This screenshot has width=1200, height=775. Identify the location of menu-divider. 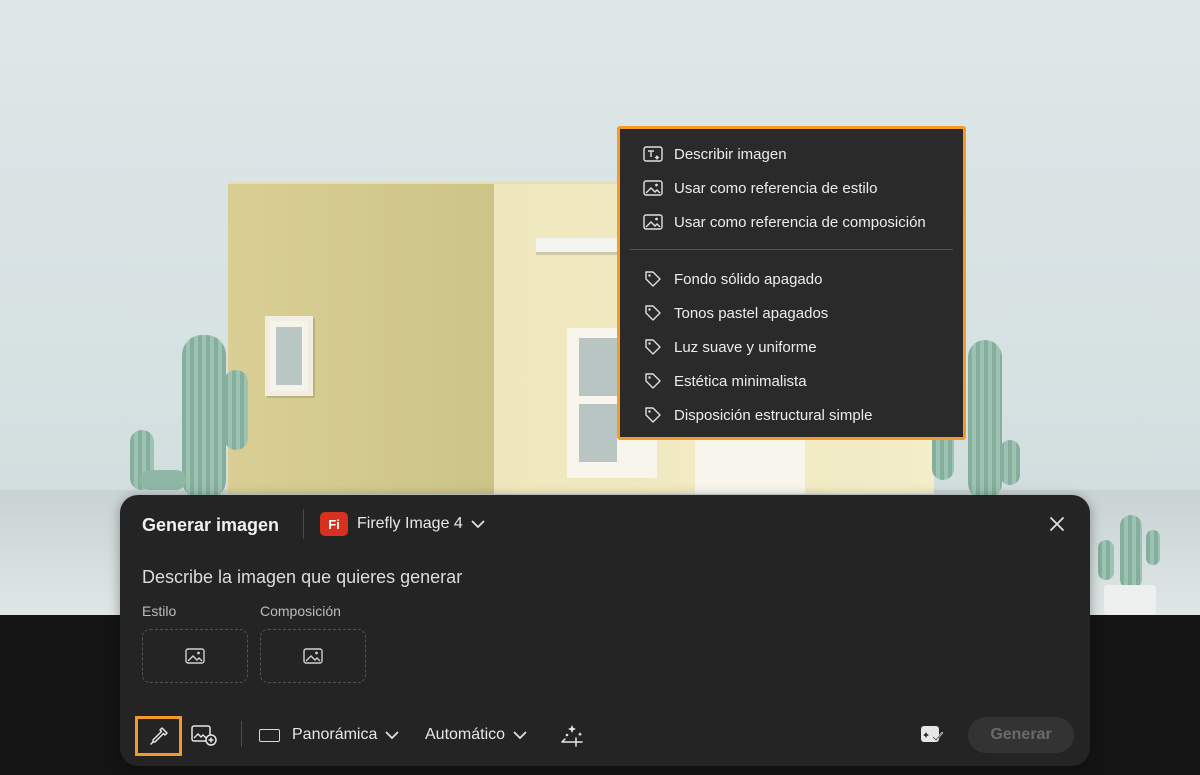
(791, 249).